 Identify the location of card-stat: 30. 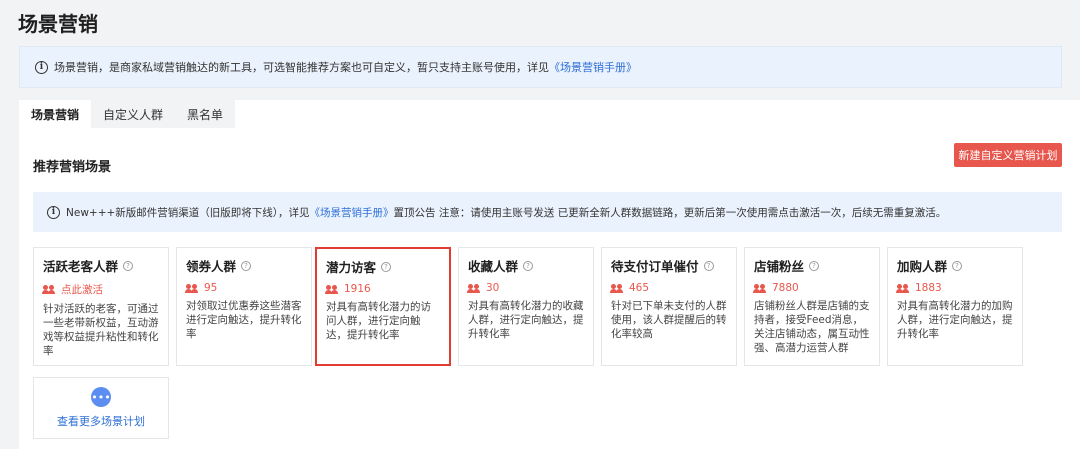
(493, 288).